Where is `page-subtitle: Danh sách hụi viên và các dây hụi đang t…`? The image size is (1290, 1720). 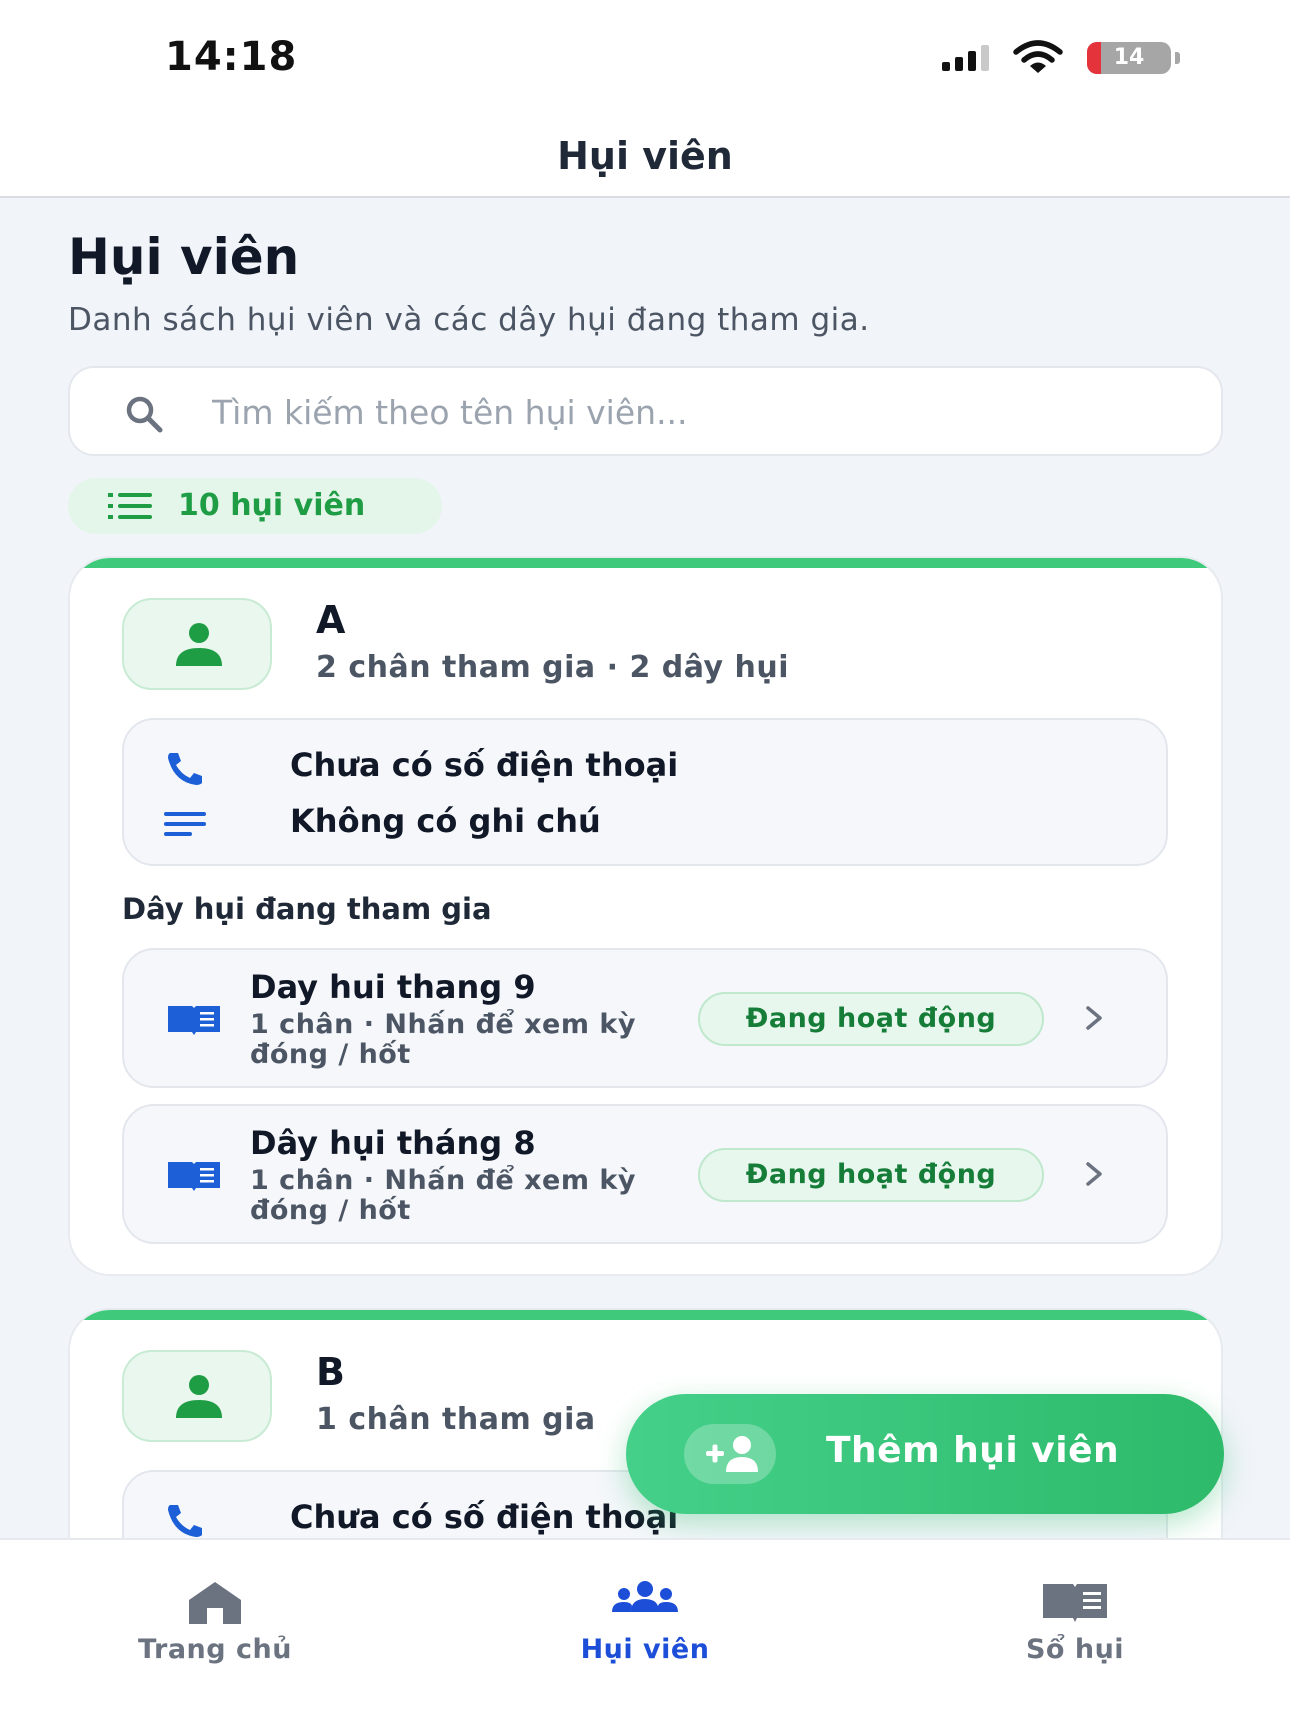
page-subtitle: Danh sách hụi viên và các dây hụi đang t… is located at coordinates (469, 320).